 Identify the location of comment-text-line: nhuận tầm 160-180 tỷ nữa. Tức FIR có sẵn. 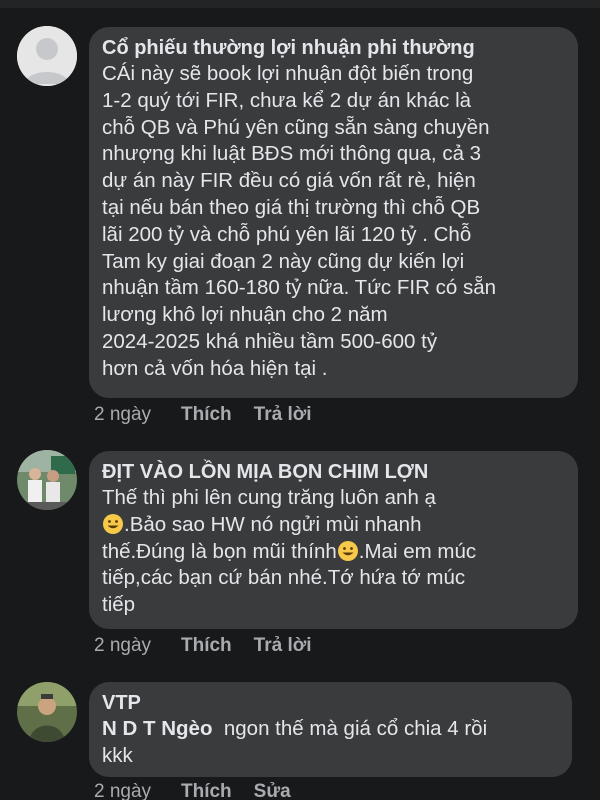
(299, 288).